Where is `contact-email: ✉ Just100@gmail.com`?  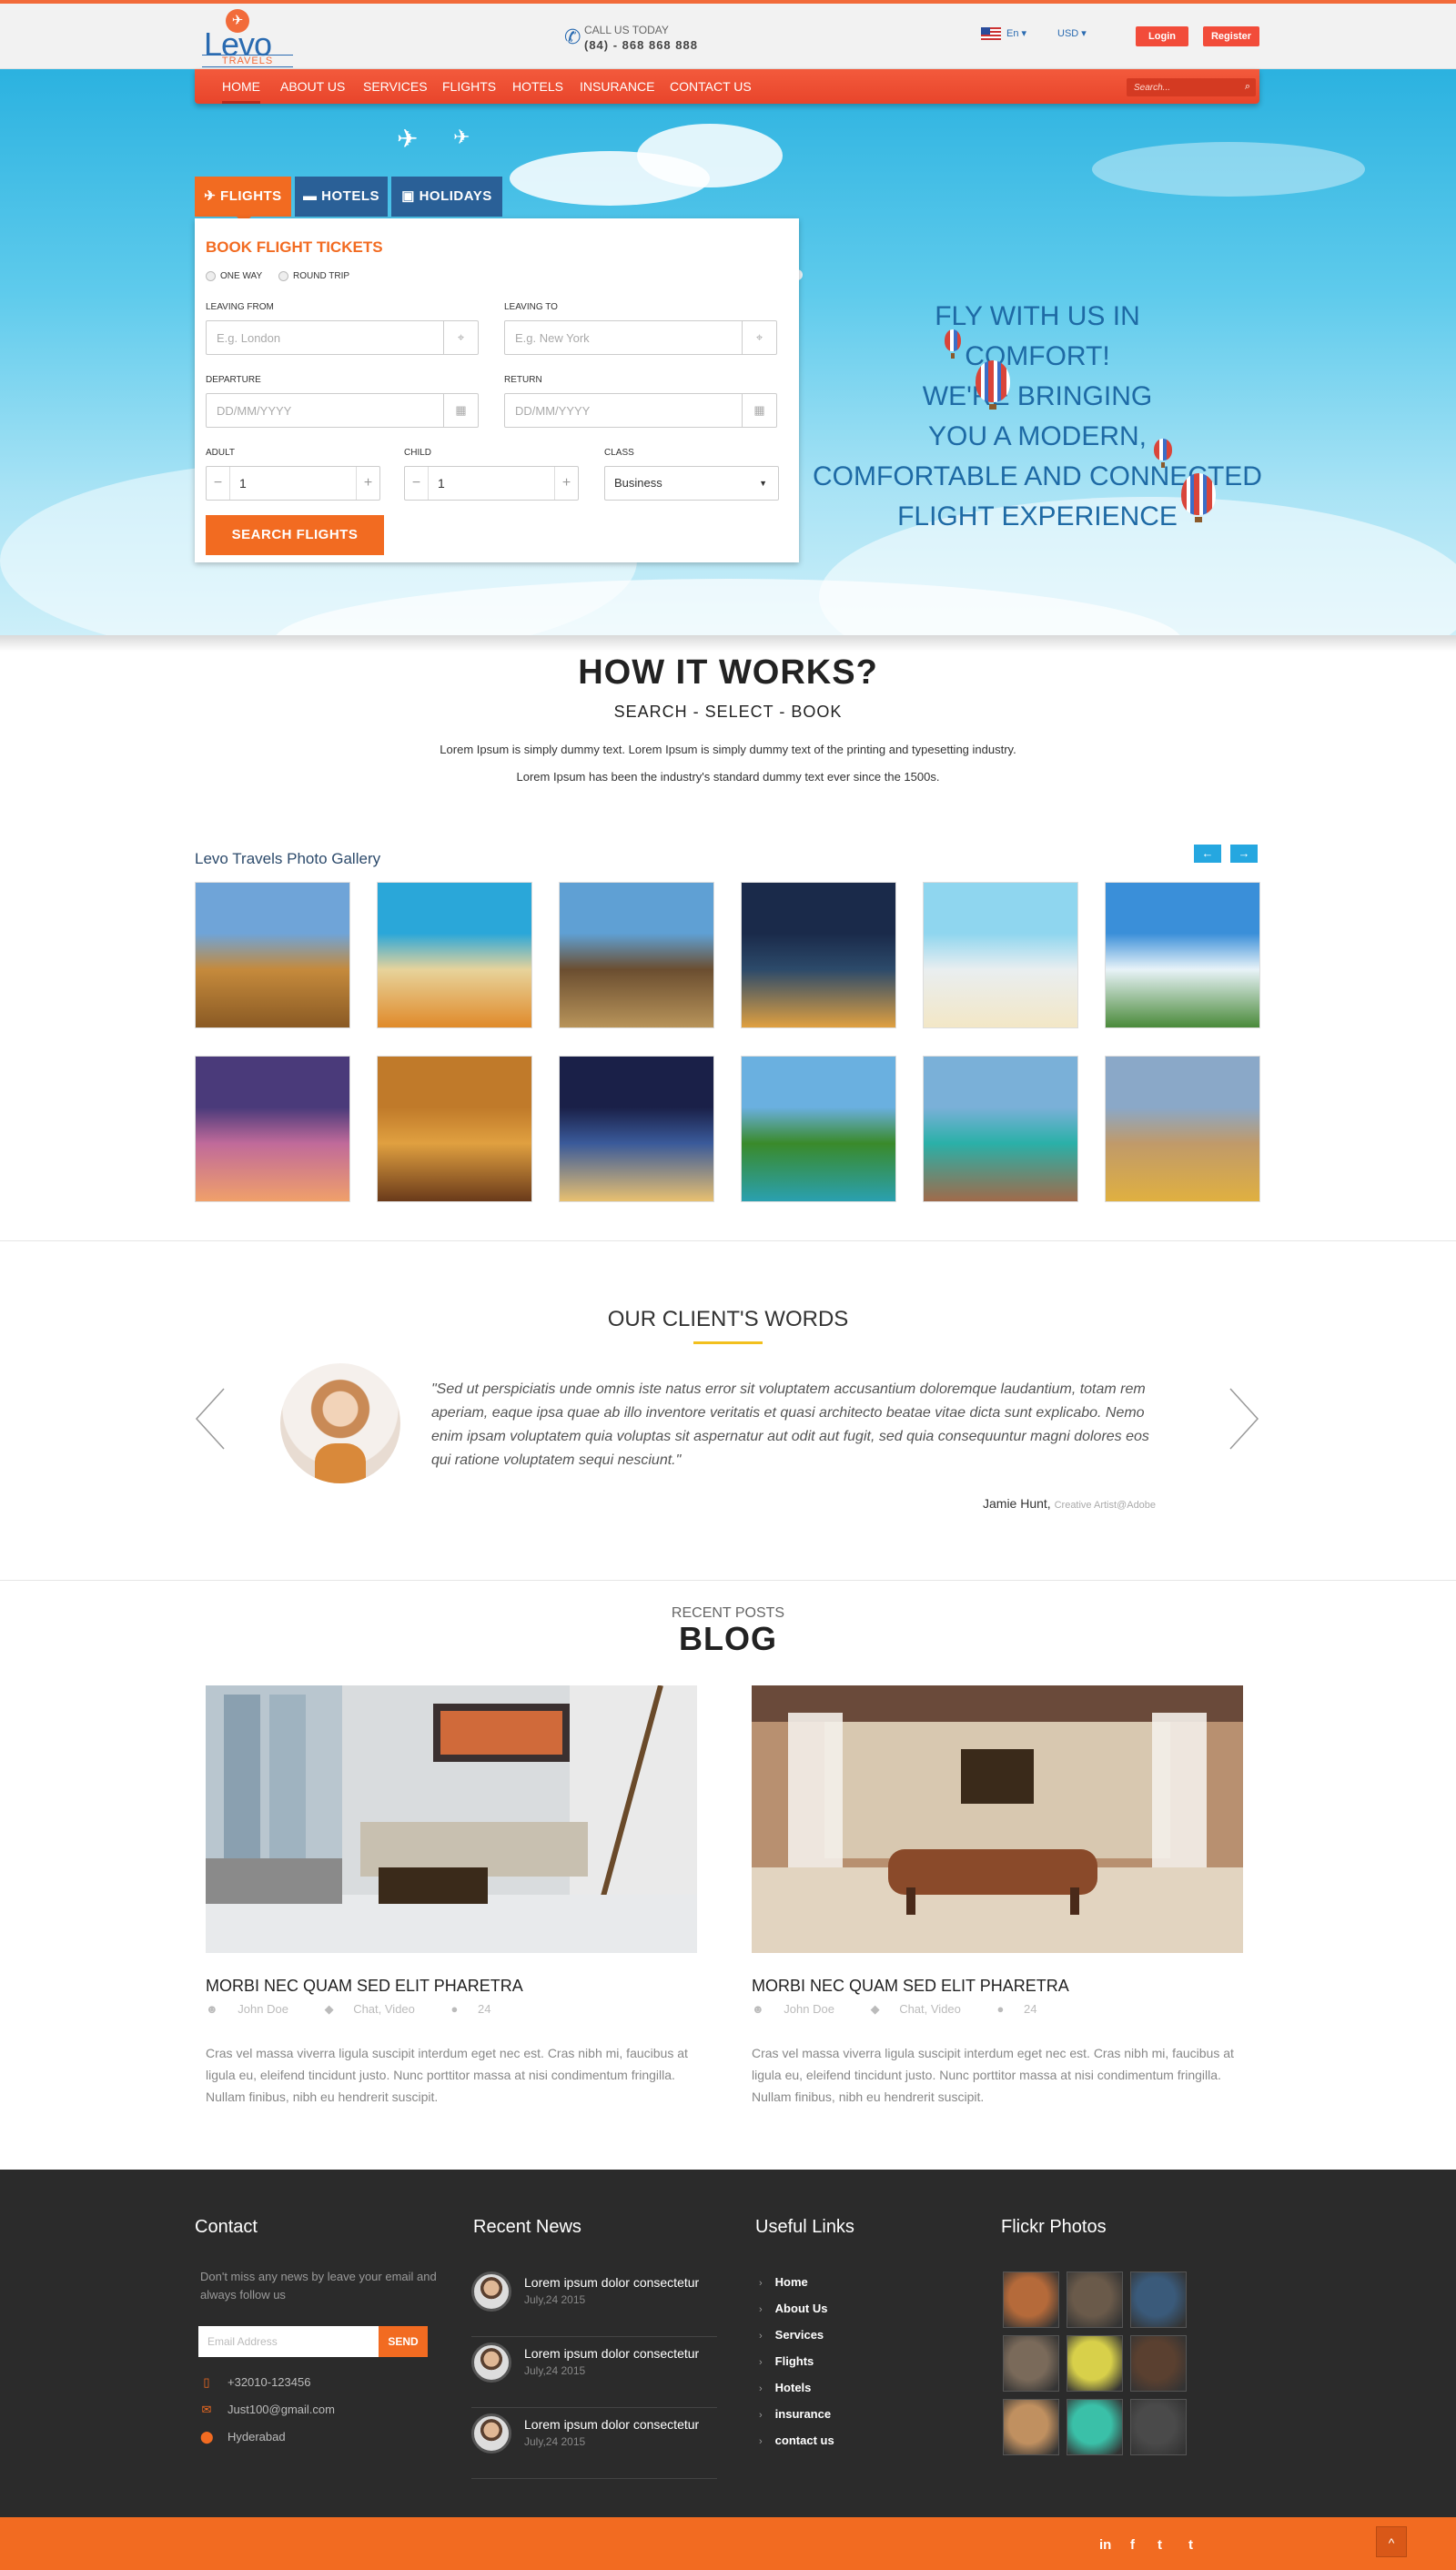
contact-email: ✉ Just100@gmail.com is located at coordinates (267, 2410).